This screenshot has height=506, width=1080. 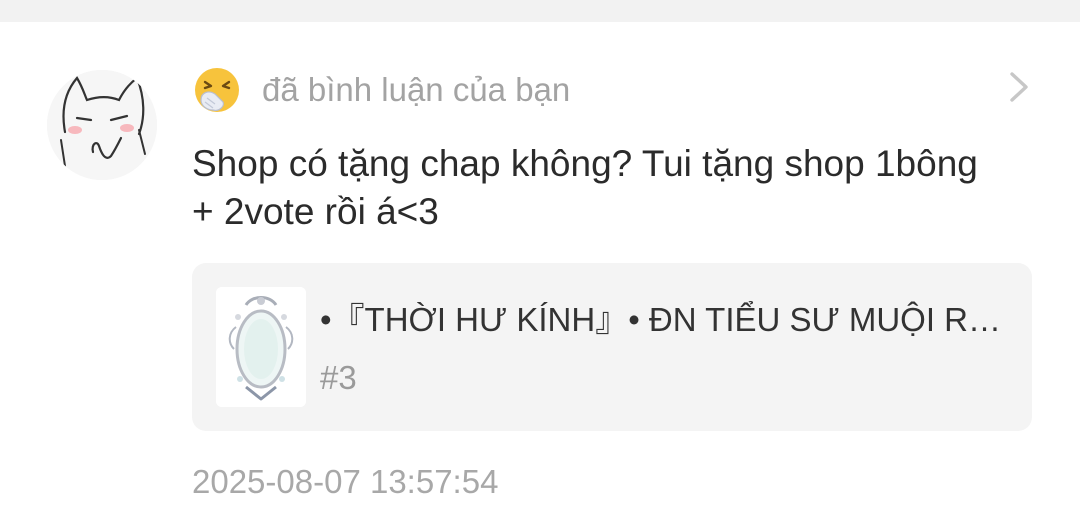 I want to click on sneezing-face-emoji-icon, so click(x=217, y=90).